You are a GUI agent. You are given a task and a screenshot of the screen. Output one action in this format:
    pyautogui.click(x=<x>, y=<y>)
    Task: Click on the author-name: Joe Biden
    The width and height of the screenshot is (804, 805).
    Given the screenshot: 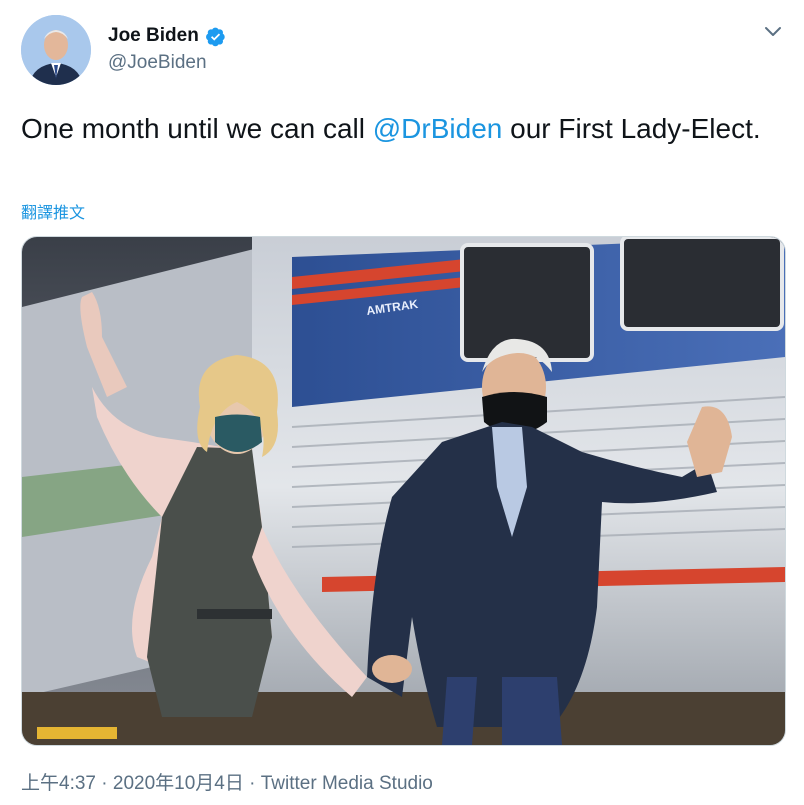 What is the action you would take?
    pyautogui.click(x=153, y=36)
    